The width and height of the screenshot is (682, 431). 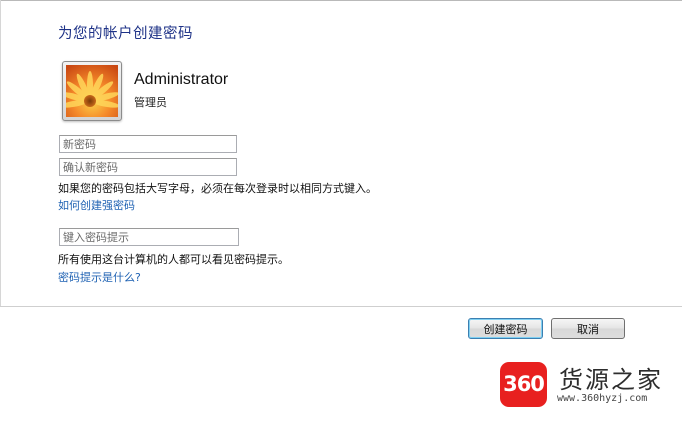 What do you see at coordinates (148, 167) in the screenshot?
I see `confirm-password-input` at bounding box center [148, 167].